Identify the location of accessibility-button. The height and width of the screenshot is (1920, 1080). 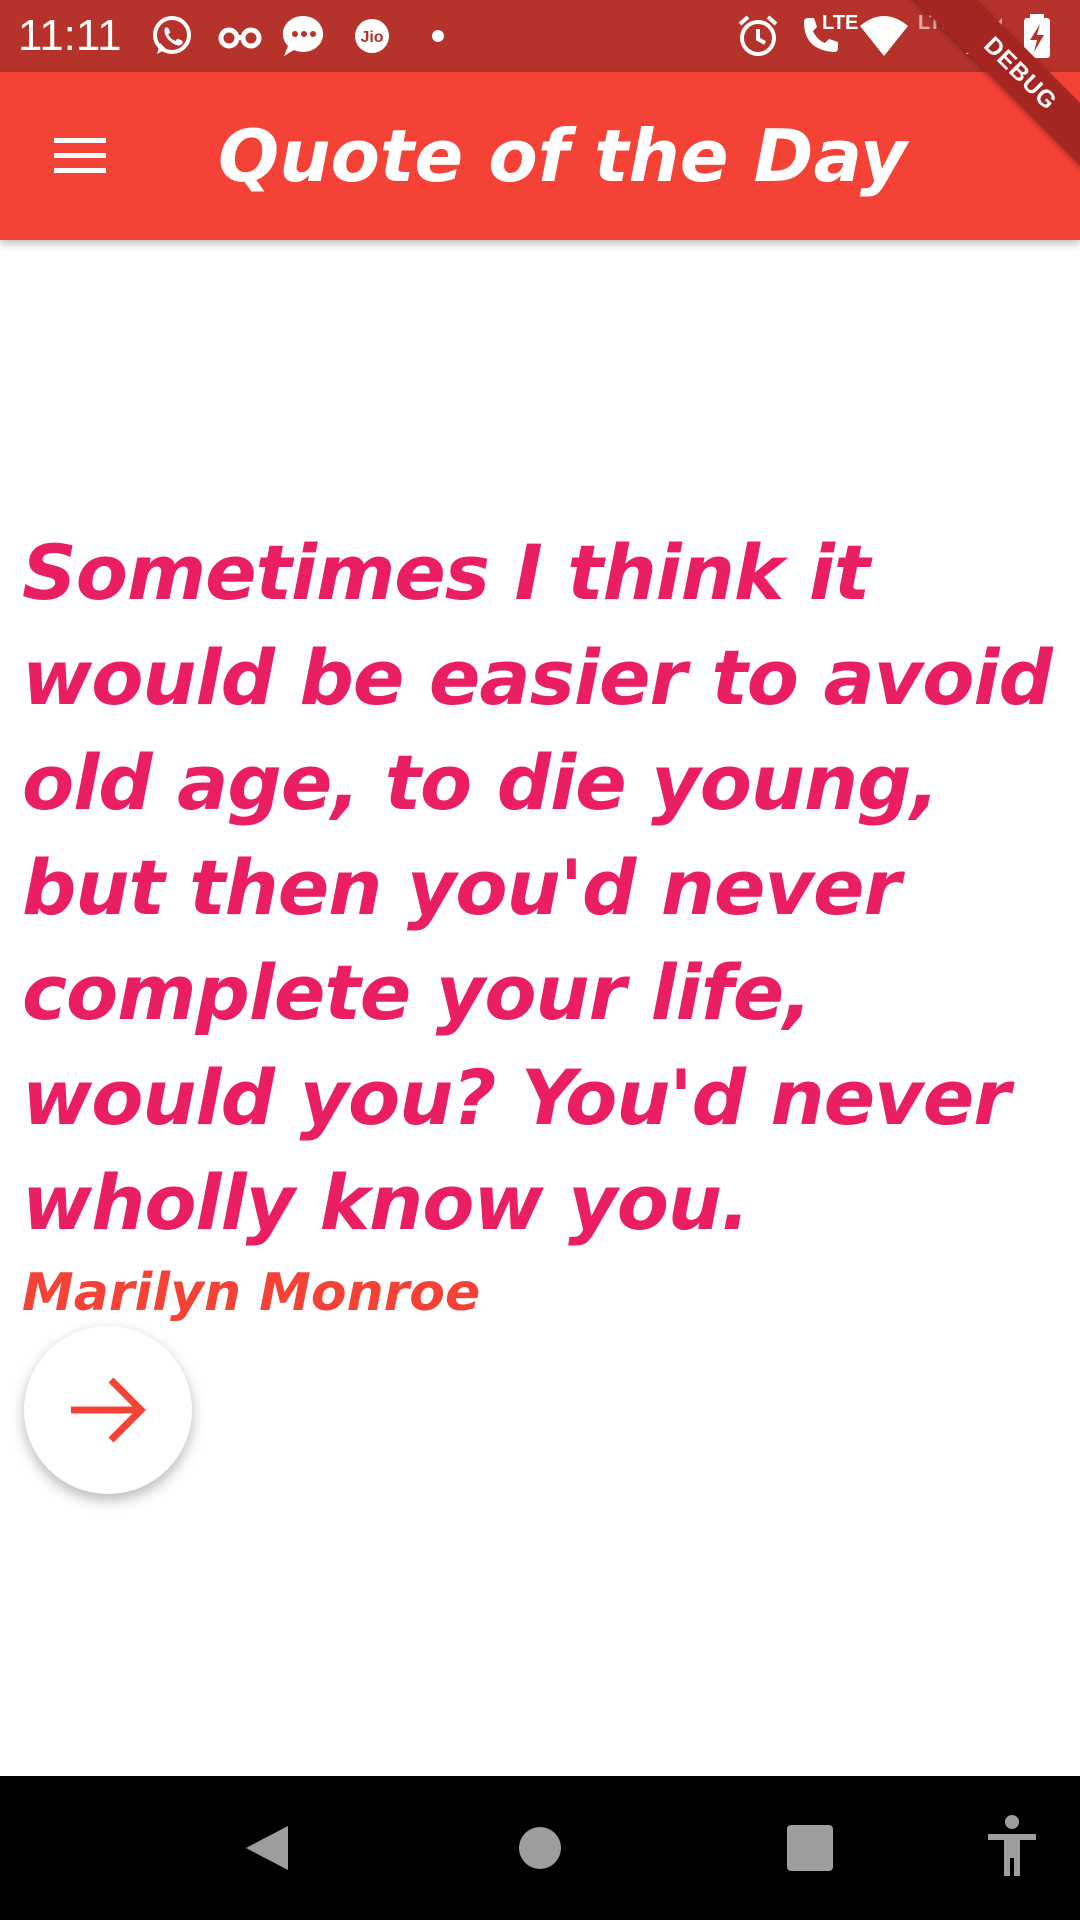
(1012, 1848).